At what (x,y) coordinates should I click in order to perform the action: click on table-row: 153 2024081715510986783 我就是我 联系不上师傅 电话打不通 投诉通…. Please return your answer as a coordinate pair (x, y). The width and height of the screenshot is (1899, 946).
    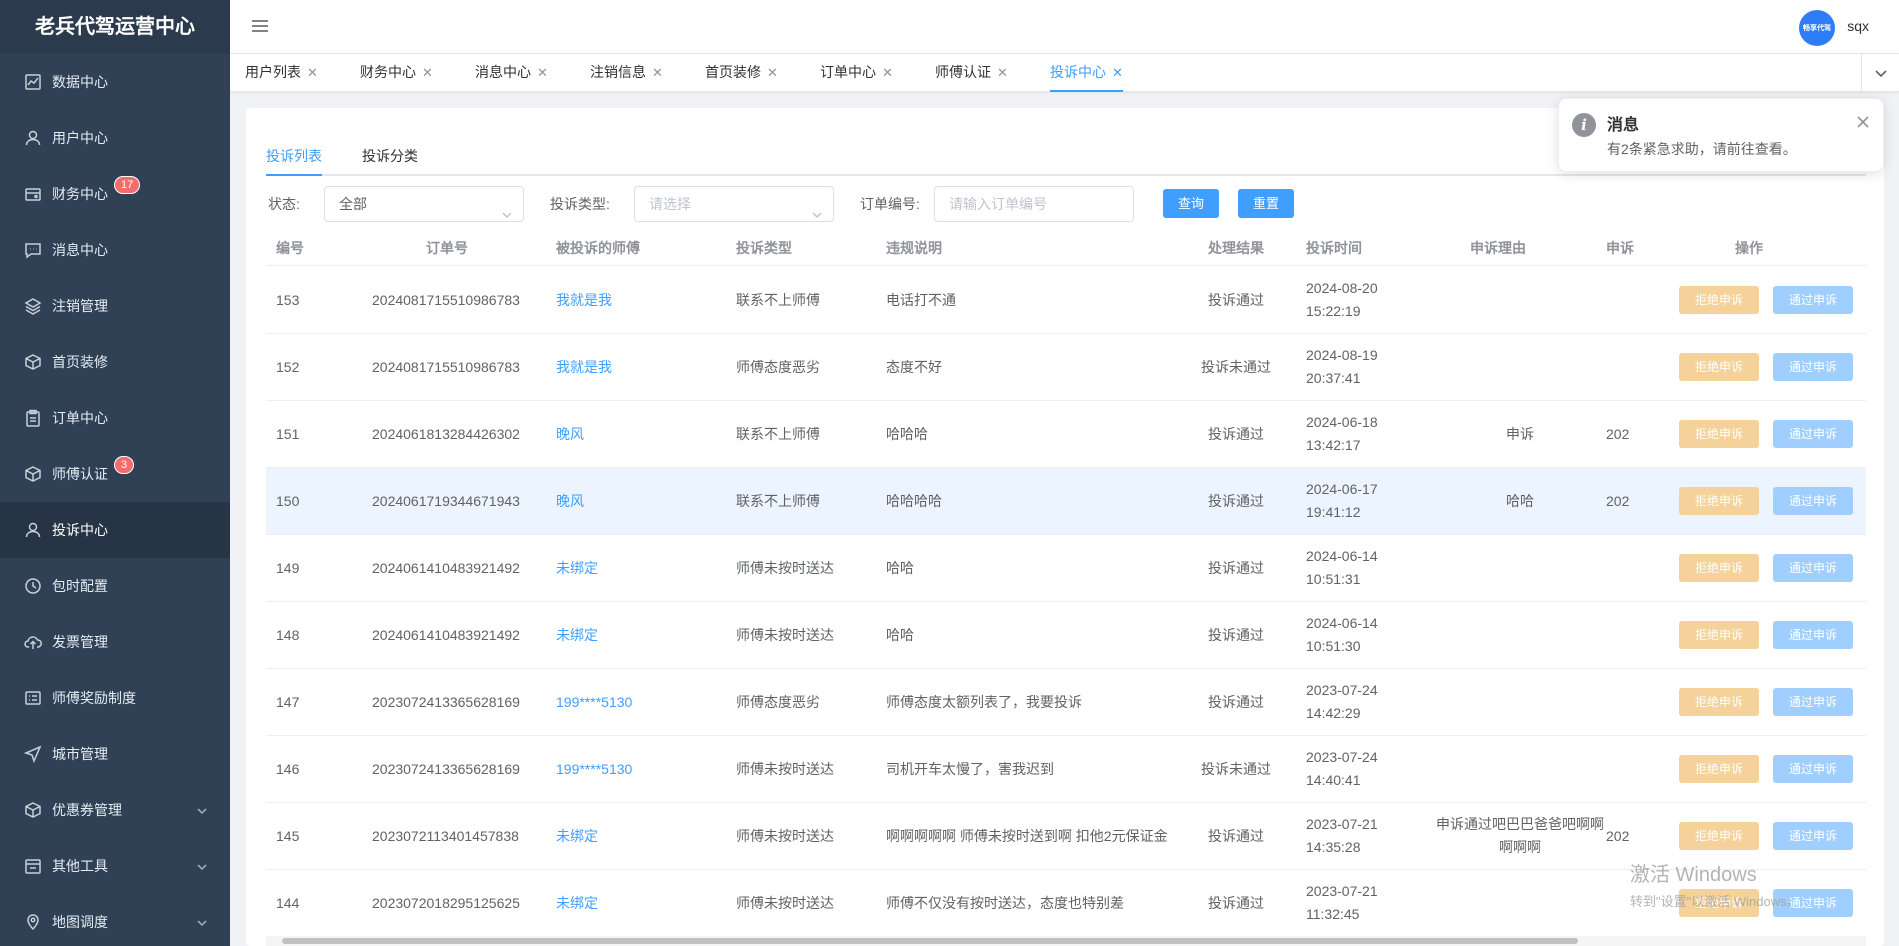
    Looking at the image, I should click on (1066, 300).